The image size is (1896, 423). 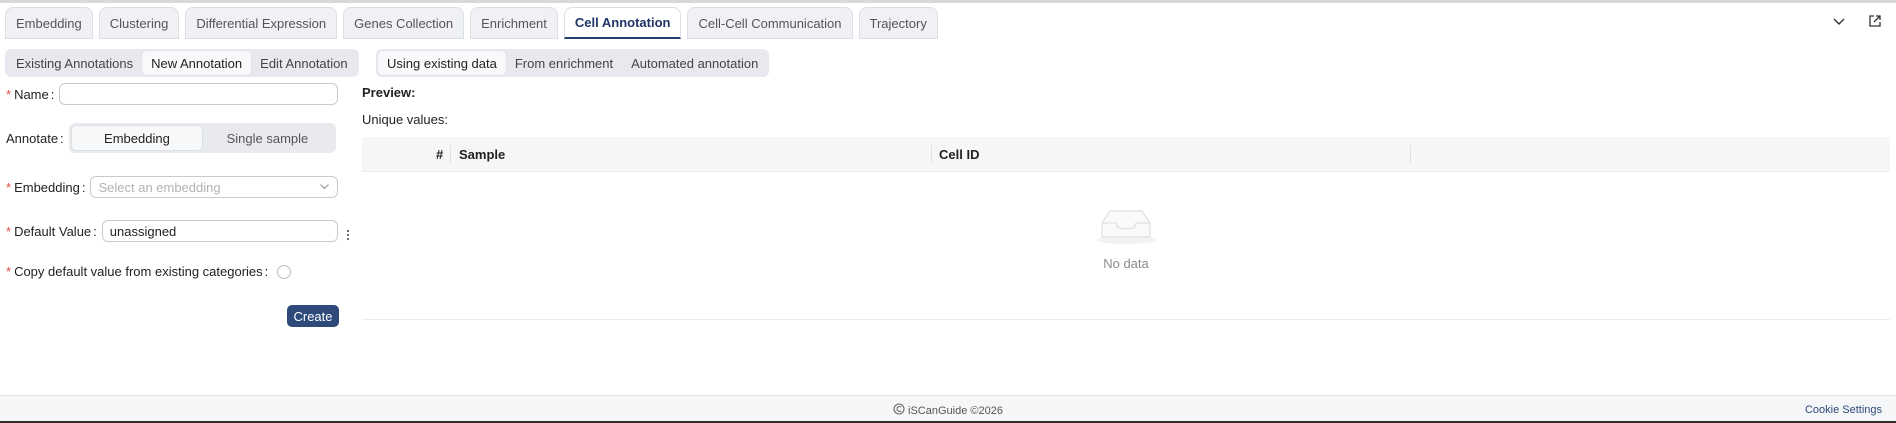 I want to click on footer-brand: iSCanGuide ©2026, so click(x=948, y=410).